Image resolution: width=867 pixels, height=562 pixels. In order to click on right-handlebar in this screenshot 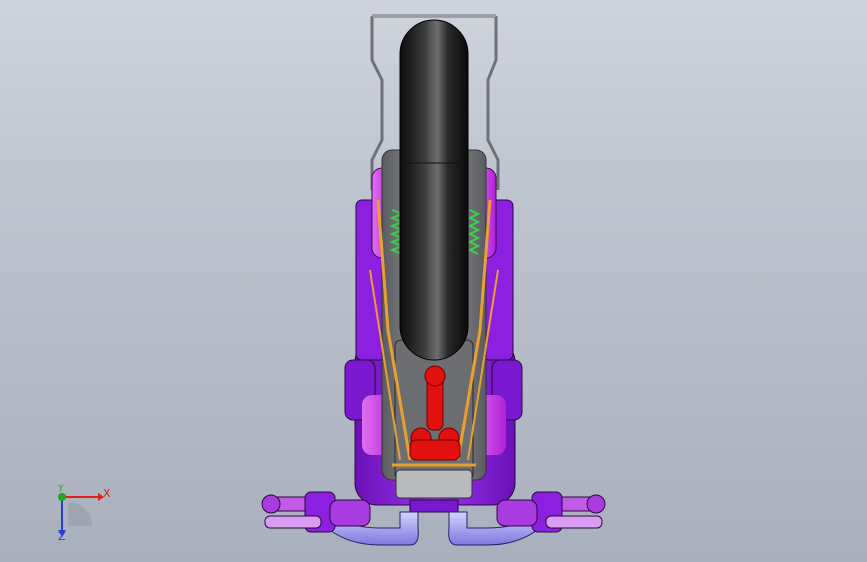, I will do `click(551, 512)`.